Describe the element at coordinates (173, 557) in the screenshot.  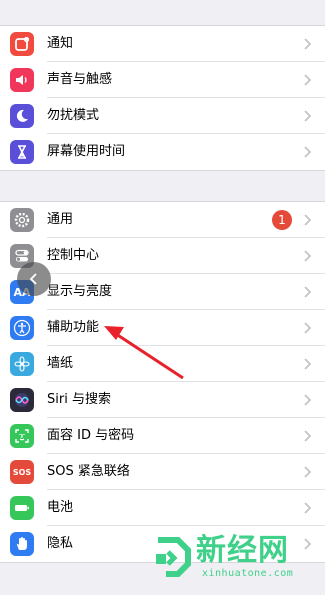
I see `watermark-logo` at that location.